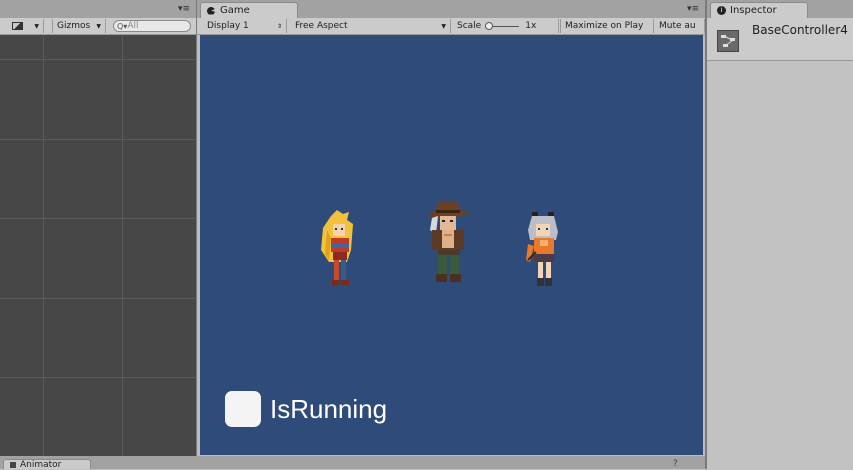 The height and width of the screenshot is (470, 853). I want to click on scale-label: Scale, so click(469, 26).